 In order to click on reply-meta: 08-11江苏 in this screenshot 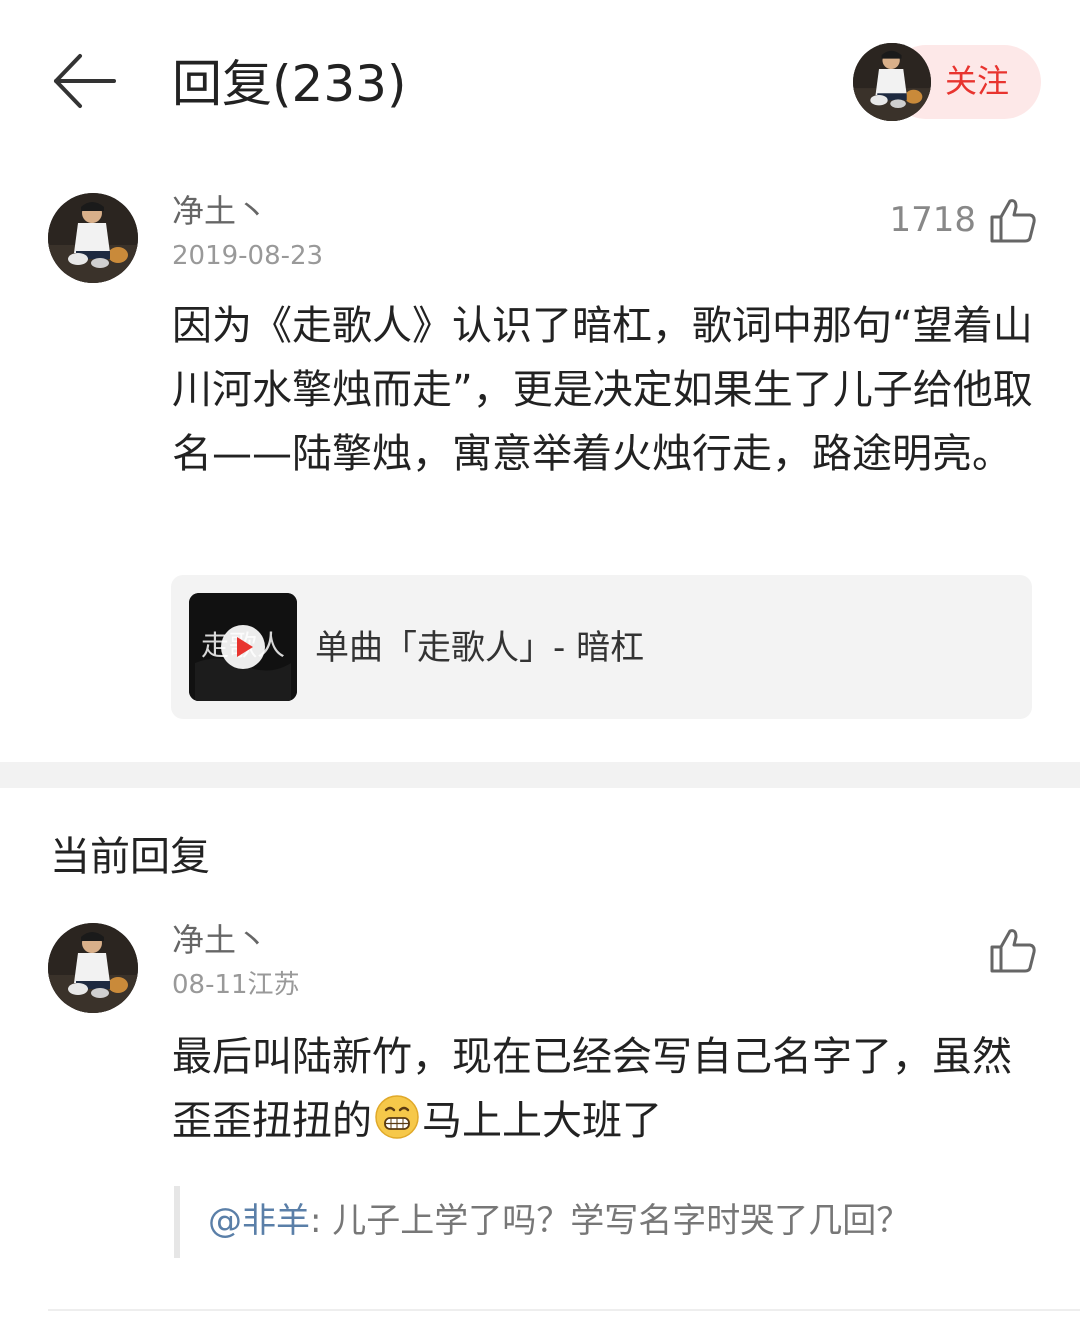, I will do `click(236, 985)`.